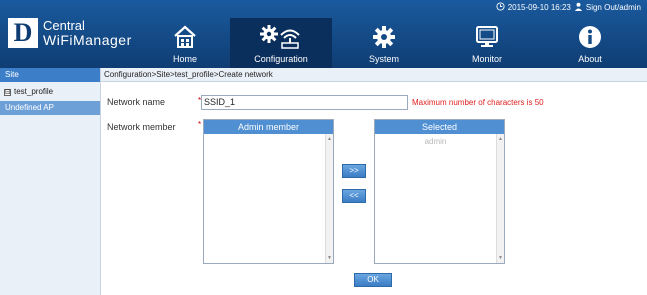  What do you see at coordinates (435, 198) in the screenshot?
I see `selected-list-body: admin` at bounding box center [435, 198].